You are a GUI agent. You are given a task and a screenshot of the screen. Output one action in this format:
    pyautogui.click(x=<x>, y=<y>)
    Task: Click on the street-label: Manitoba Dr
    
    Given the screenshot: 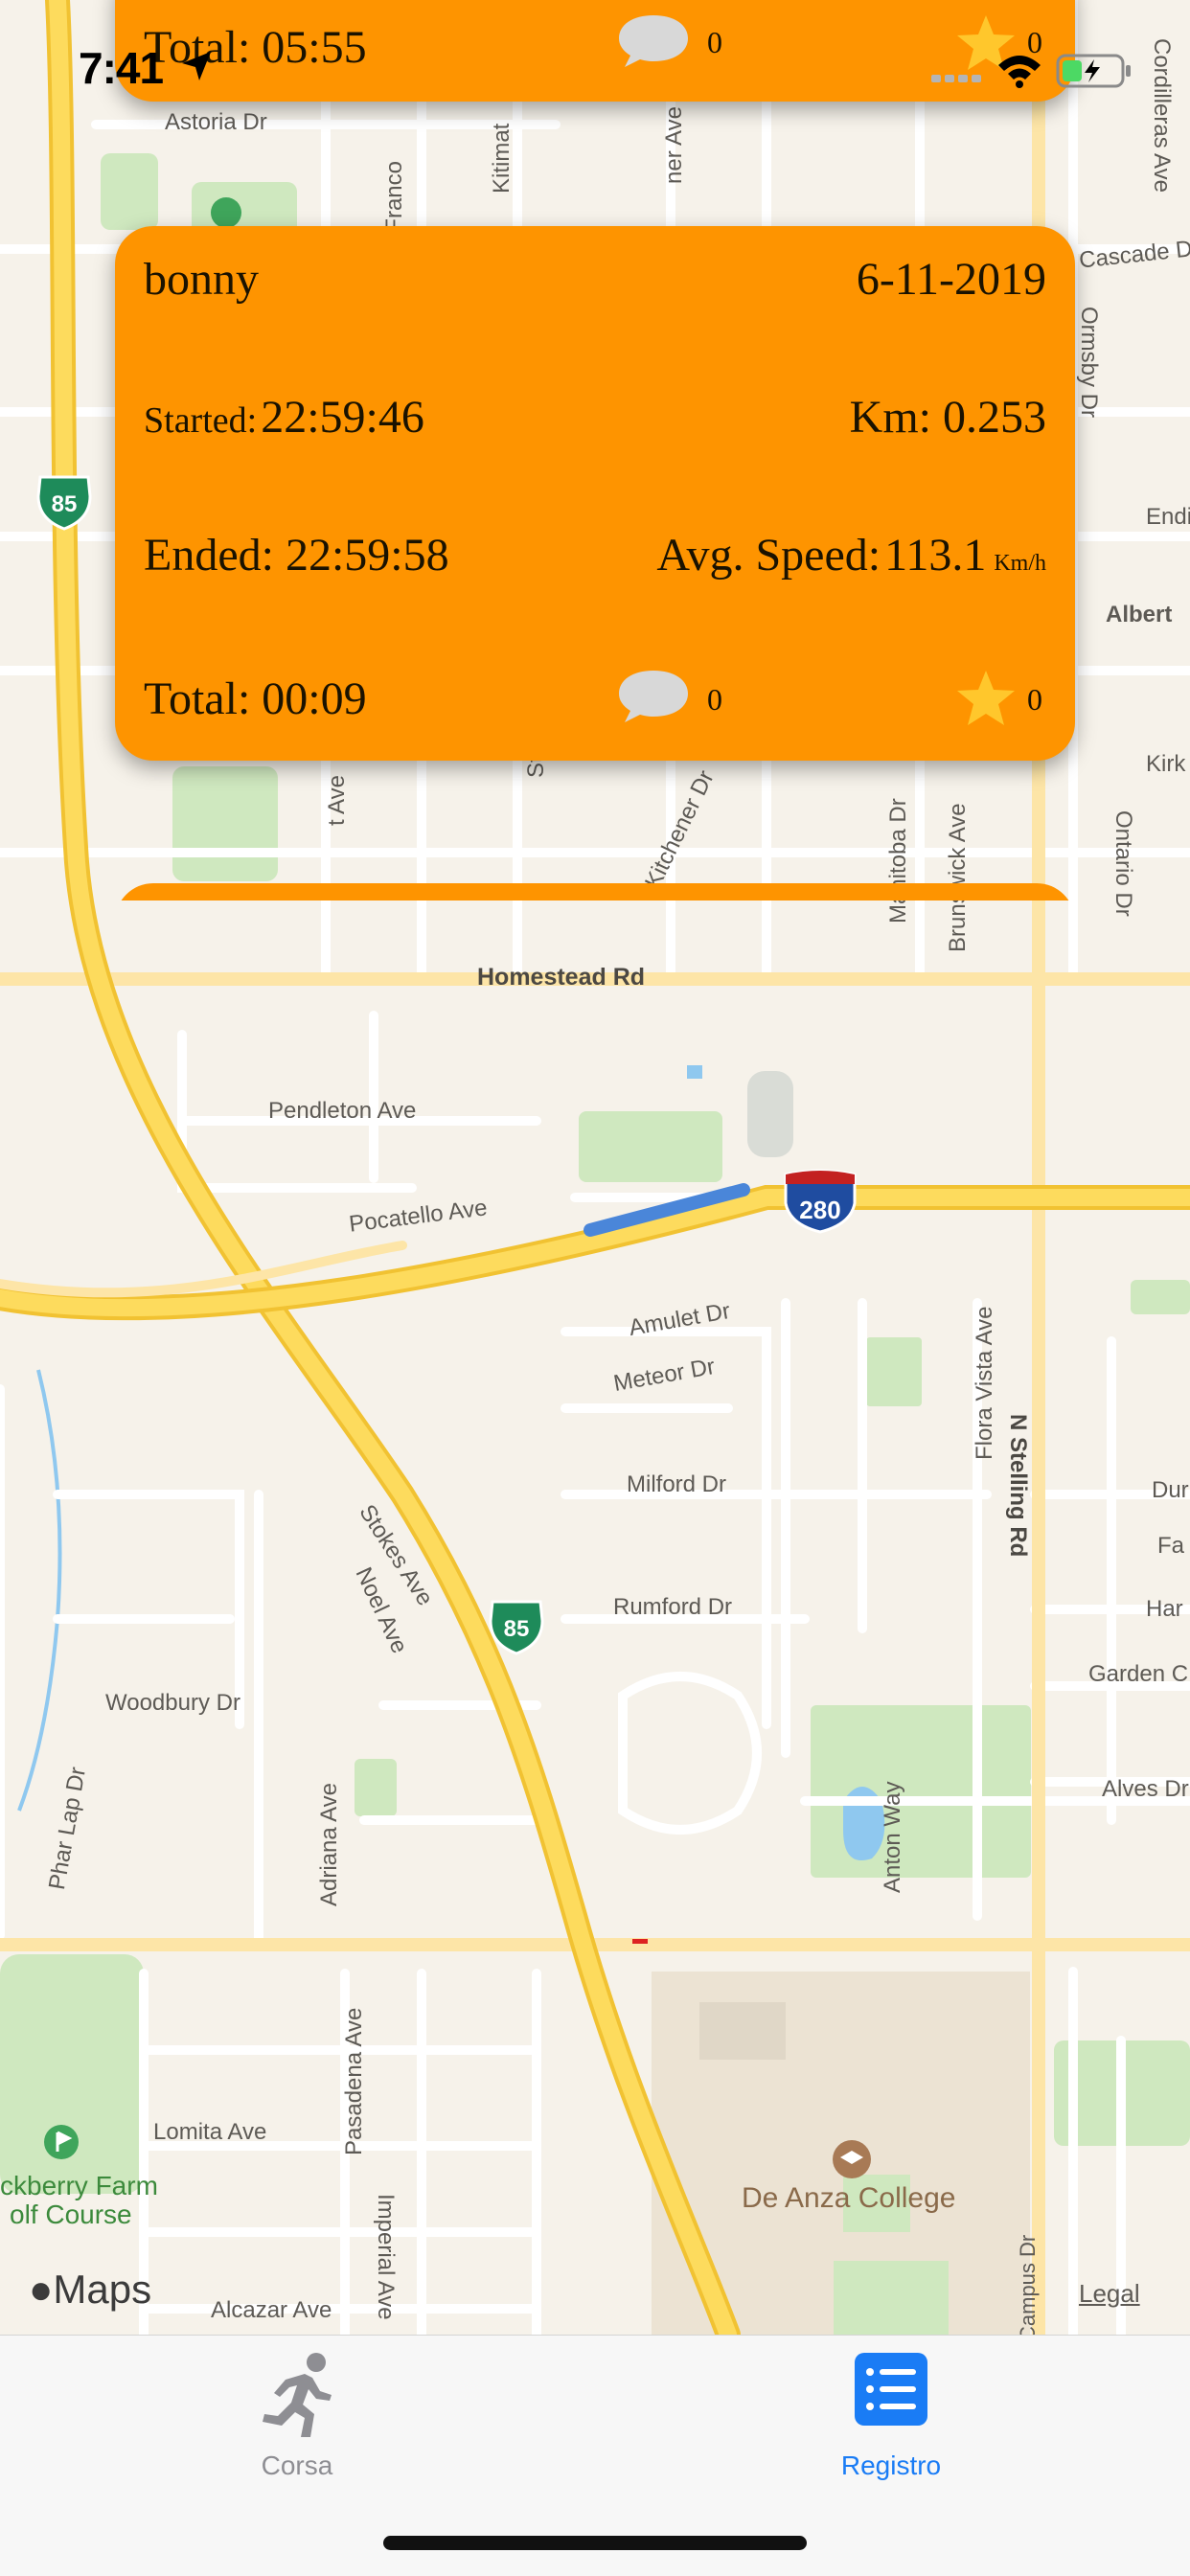 What is the action you would take?
    pyautogui.click(x=898, y=861)
    